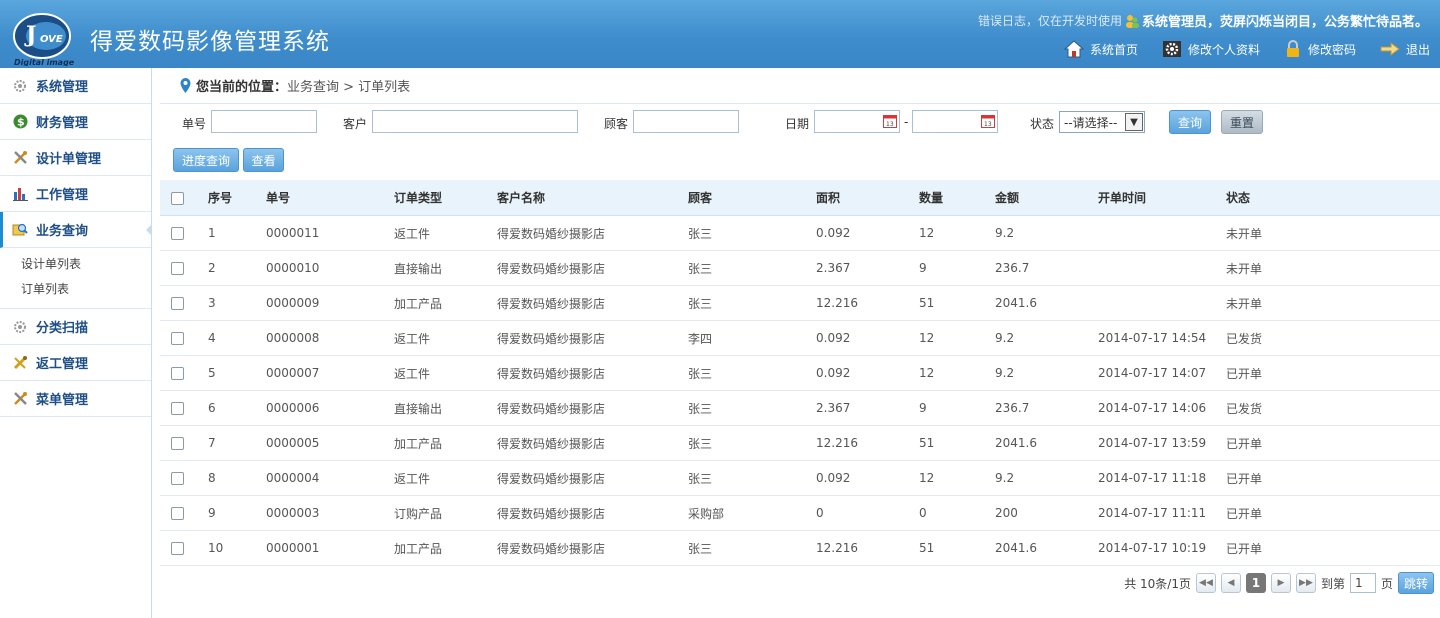  I want to click on next-page-button: ▶, so click(1280, 583).